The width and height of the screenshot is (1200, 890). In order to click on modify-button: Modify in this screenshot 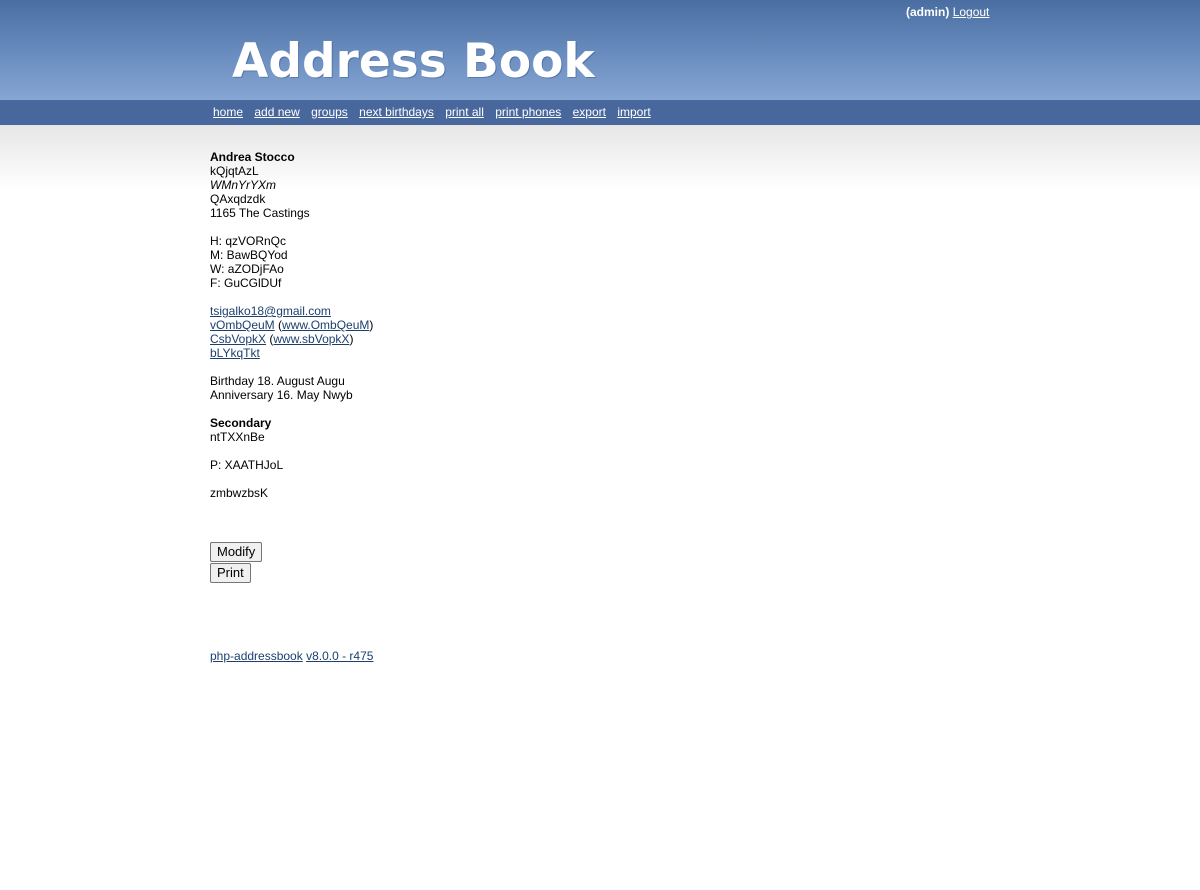, I will do `click(236, 552)`.